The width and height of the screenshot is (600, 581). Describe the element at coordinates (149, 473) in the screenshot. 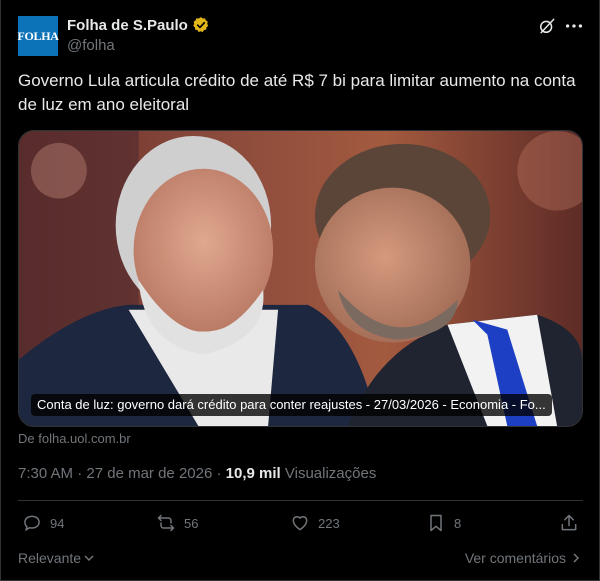

I see `tweet-date: 27 de mar de 2026` at that location.